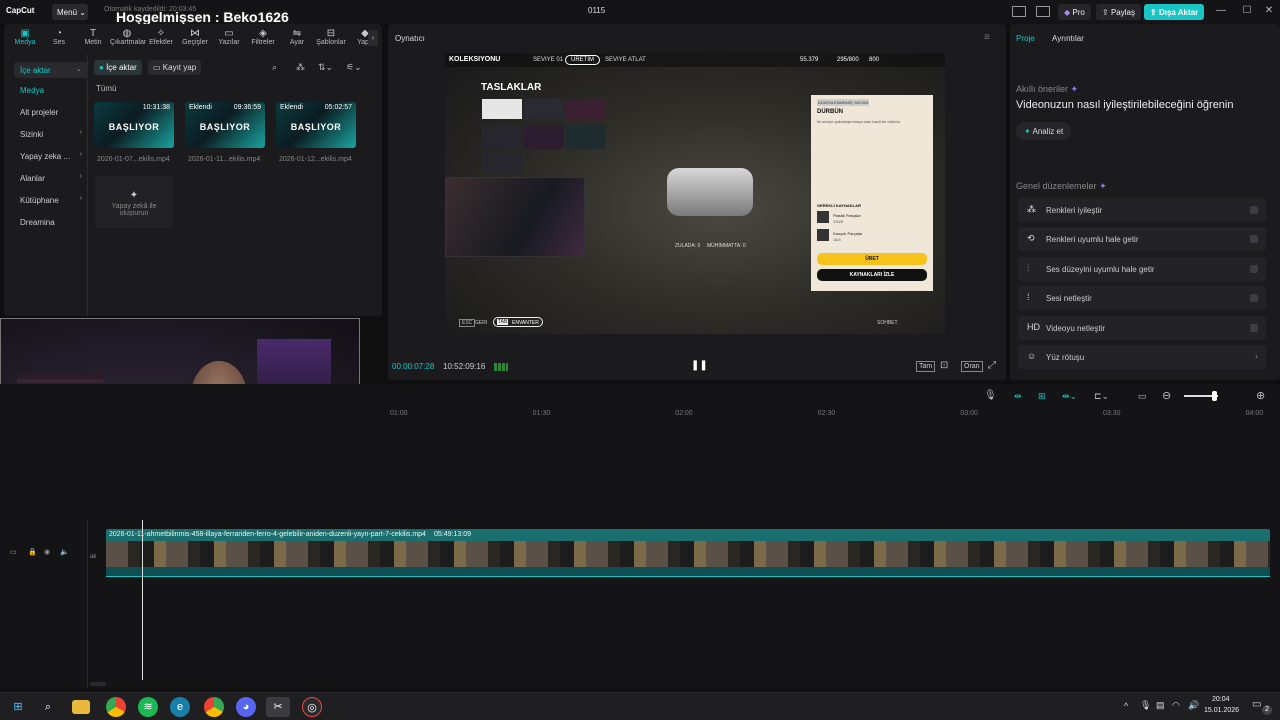  I want to click on expand-icon: ⤢, so click(992, 365).